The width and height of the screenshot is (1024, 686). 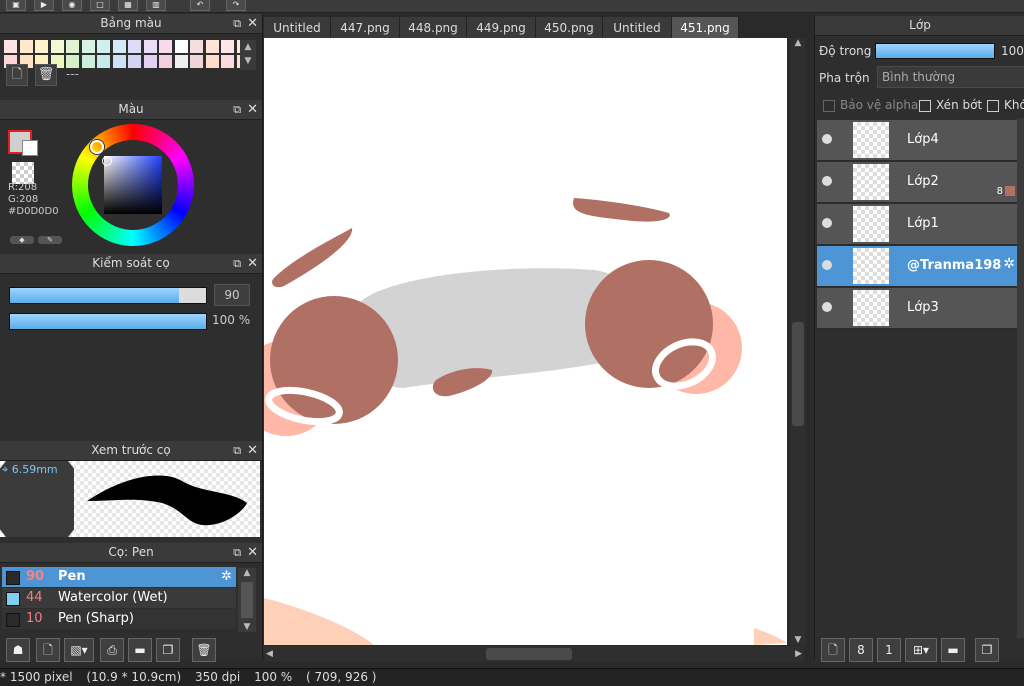 I want to click on canvas-horizontal-scrollbar: ◀ ▶, so click(x=534, y=654).